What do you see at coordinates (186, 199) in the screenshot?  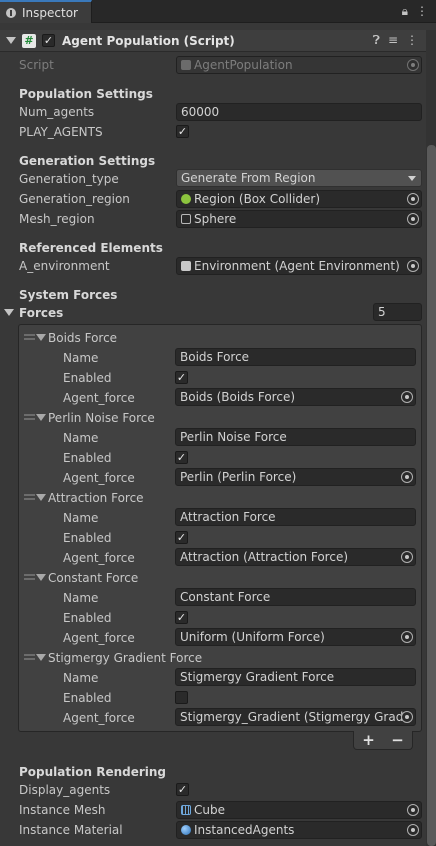 I see `box-collider-icon` at bounding box center [186, 199].